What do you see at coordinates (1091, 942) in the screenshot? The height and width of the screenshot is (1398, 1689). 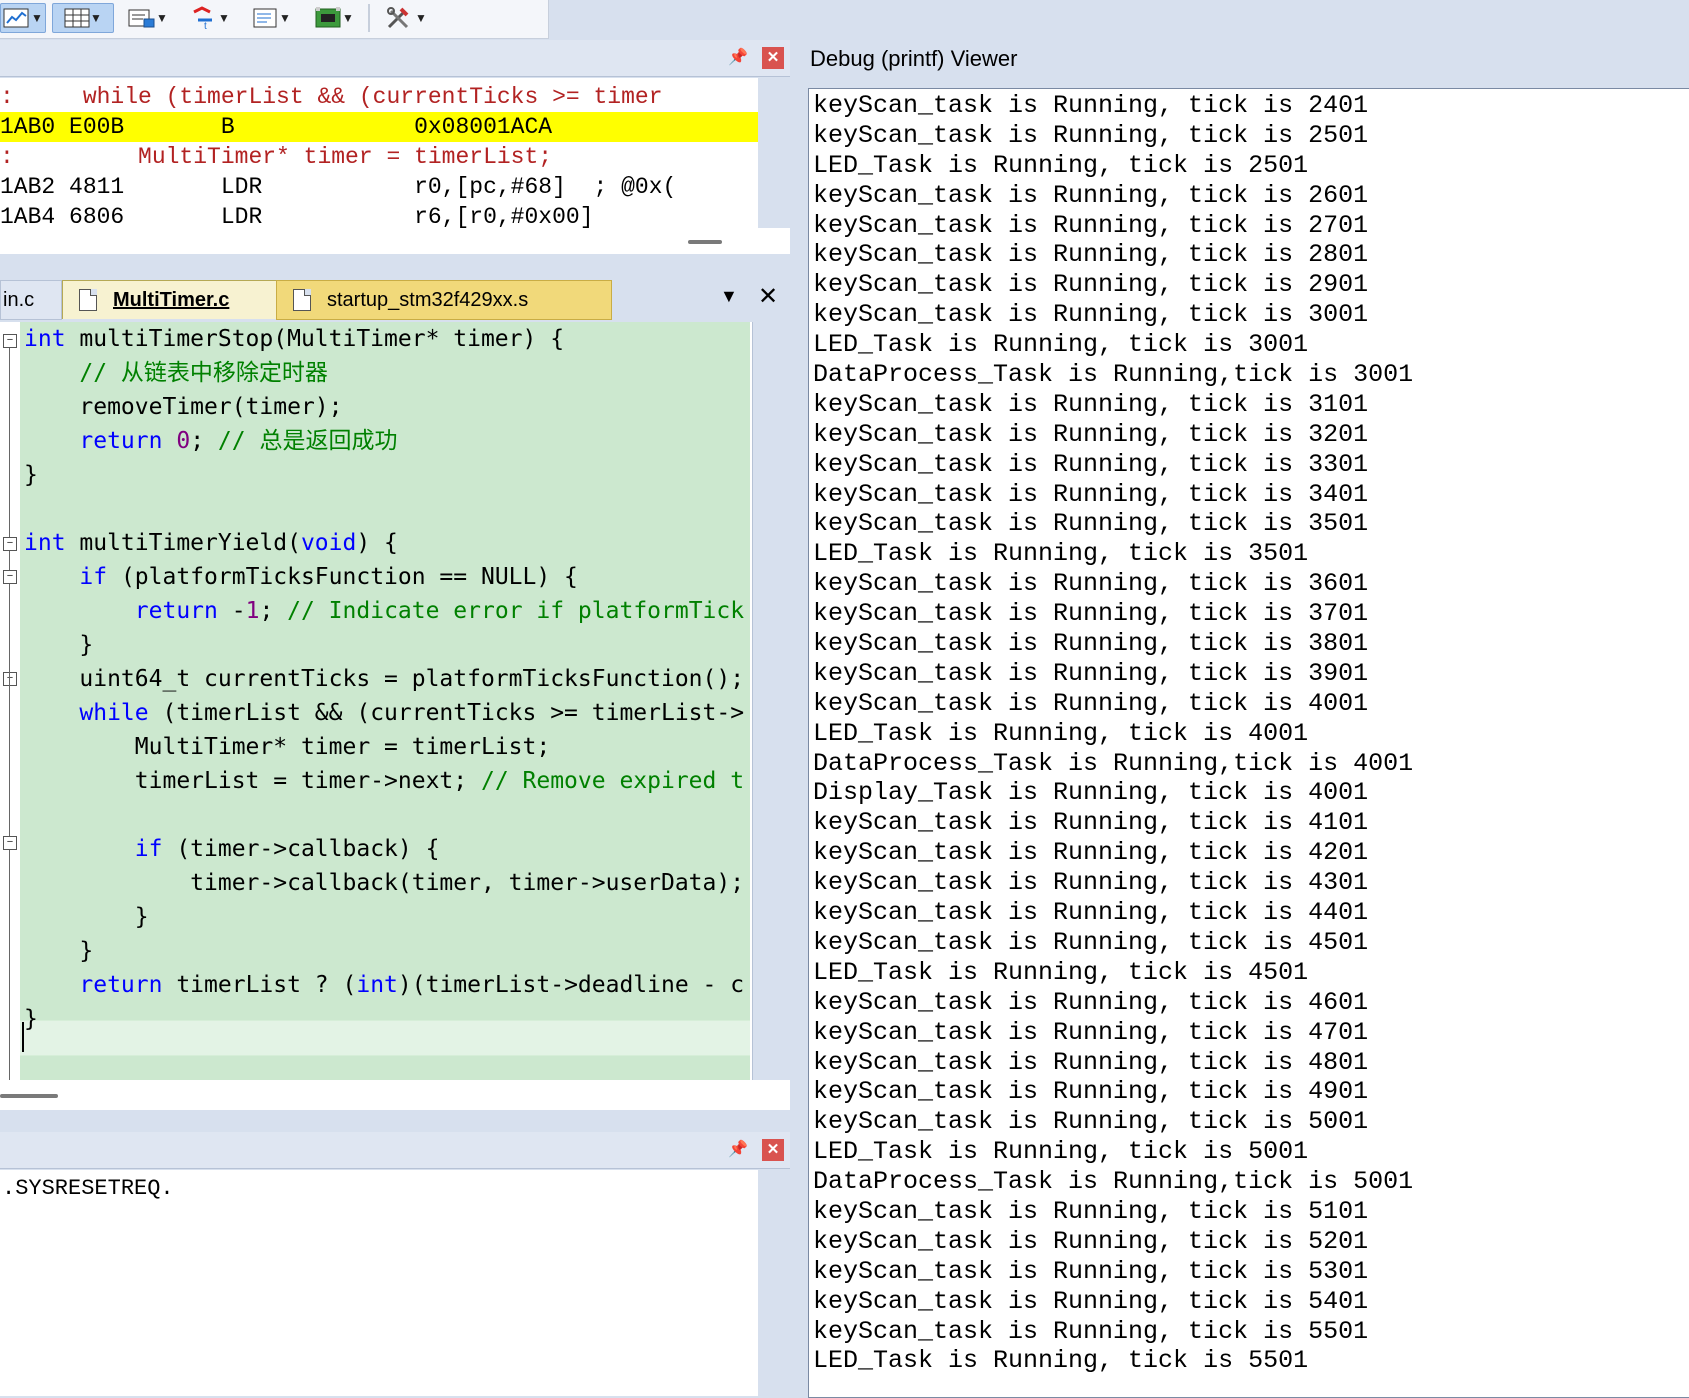 I see `debug-line: keyScan_task is Running, tick is 4501` at bounding box center [1091, 942].